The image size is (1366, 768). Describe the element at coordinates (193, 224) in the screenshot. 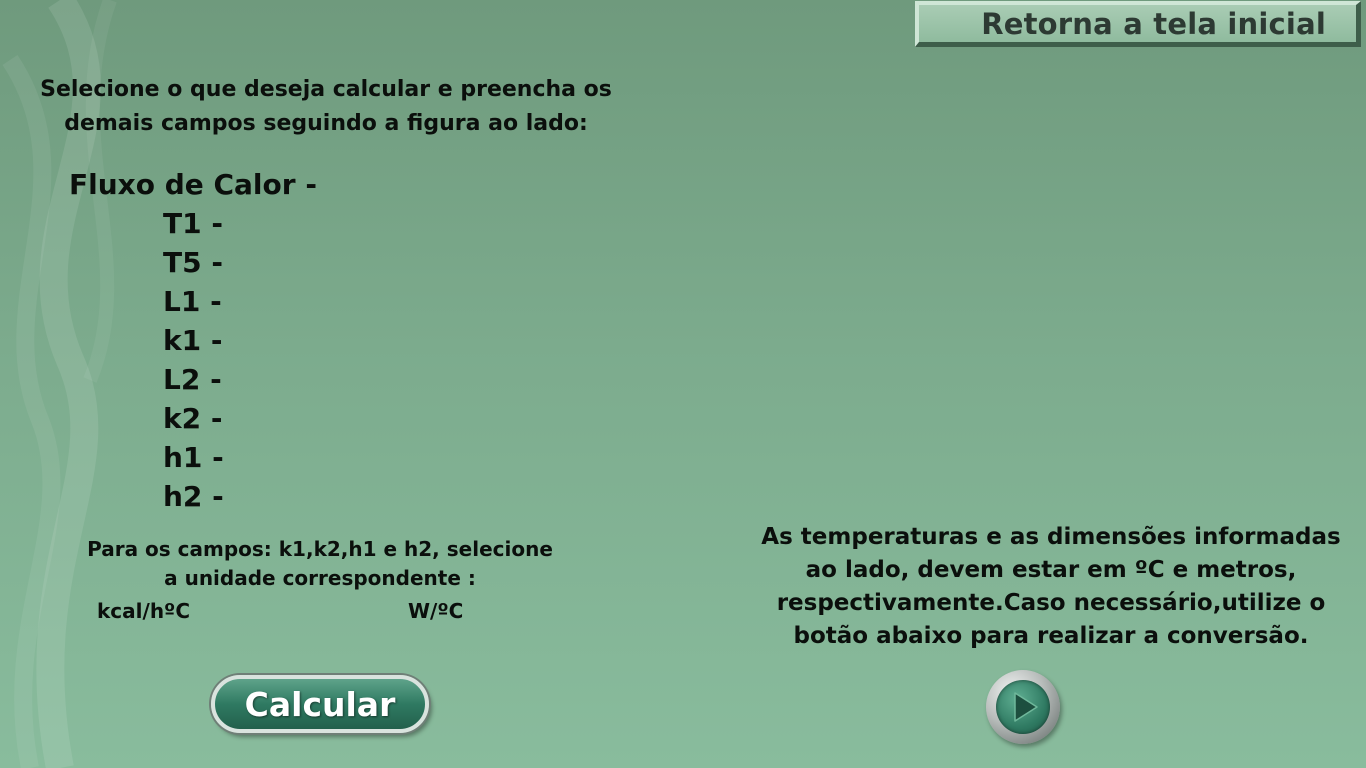

I see `field-t1: T1 -` at that location.